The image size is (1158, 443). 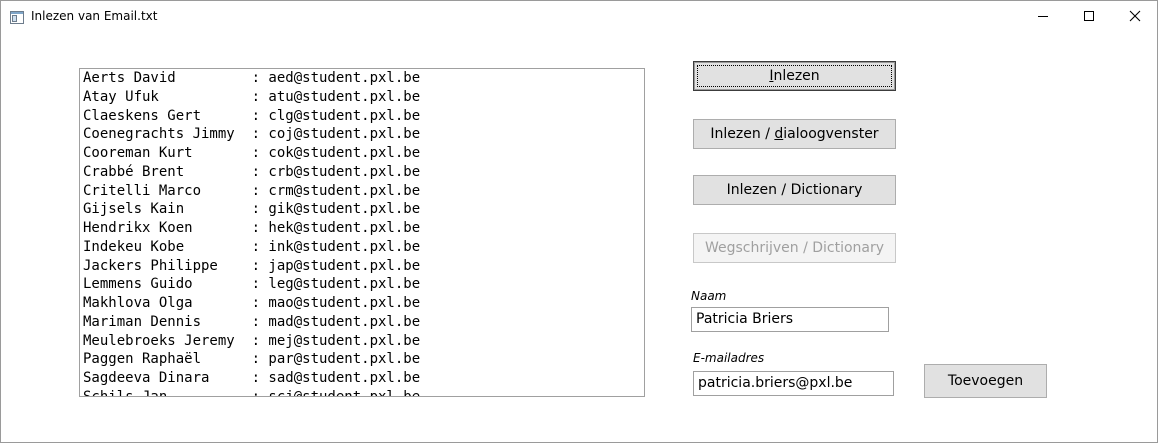 What do you see at coordinates (790, 319) in the screenshot?
I see `naam-field: Patricia Briers` at bounding box center [790, 319].